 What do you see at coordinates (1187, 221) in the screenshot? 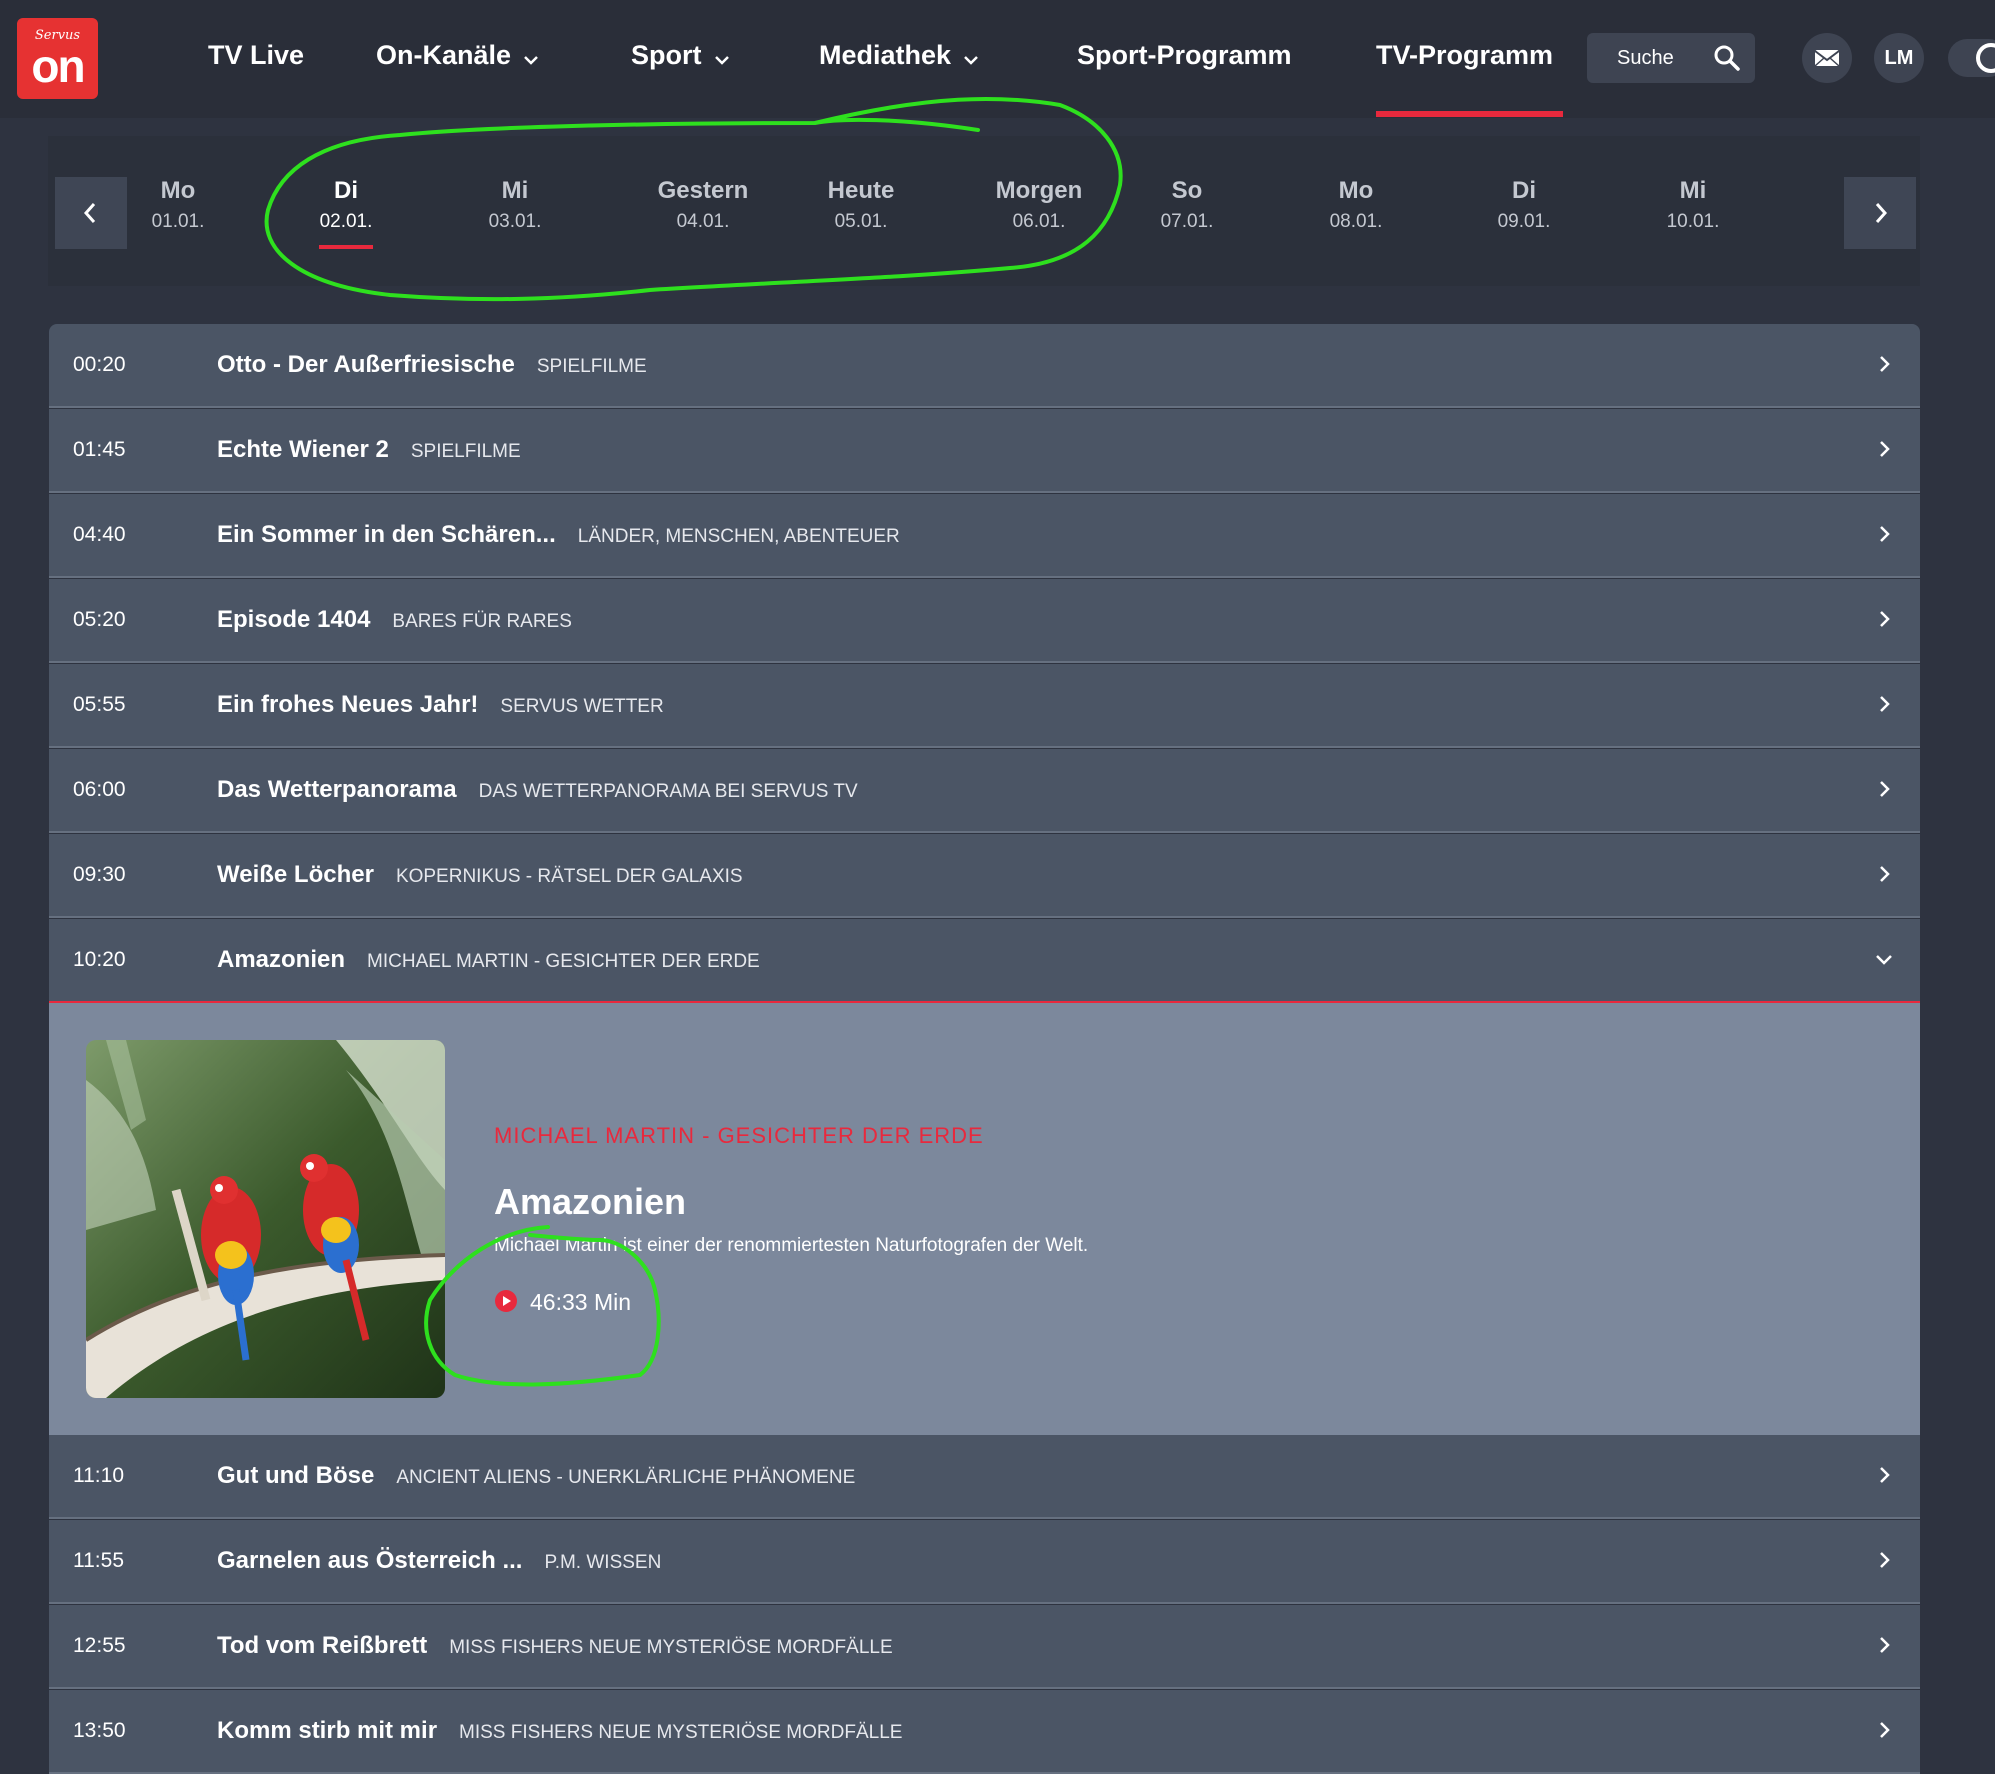
I see `date-value: 07.01.` at bounding box center [1187, 221].